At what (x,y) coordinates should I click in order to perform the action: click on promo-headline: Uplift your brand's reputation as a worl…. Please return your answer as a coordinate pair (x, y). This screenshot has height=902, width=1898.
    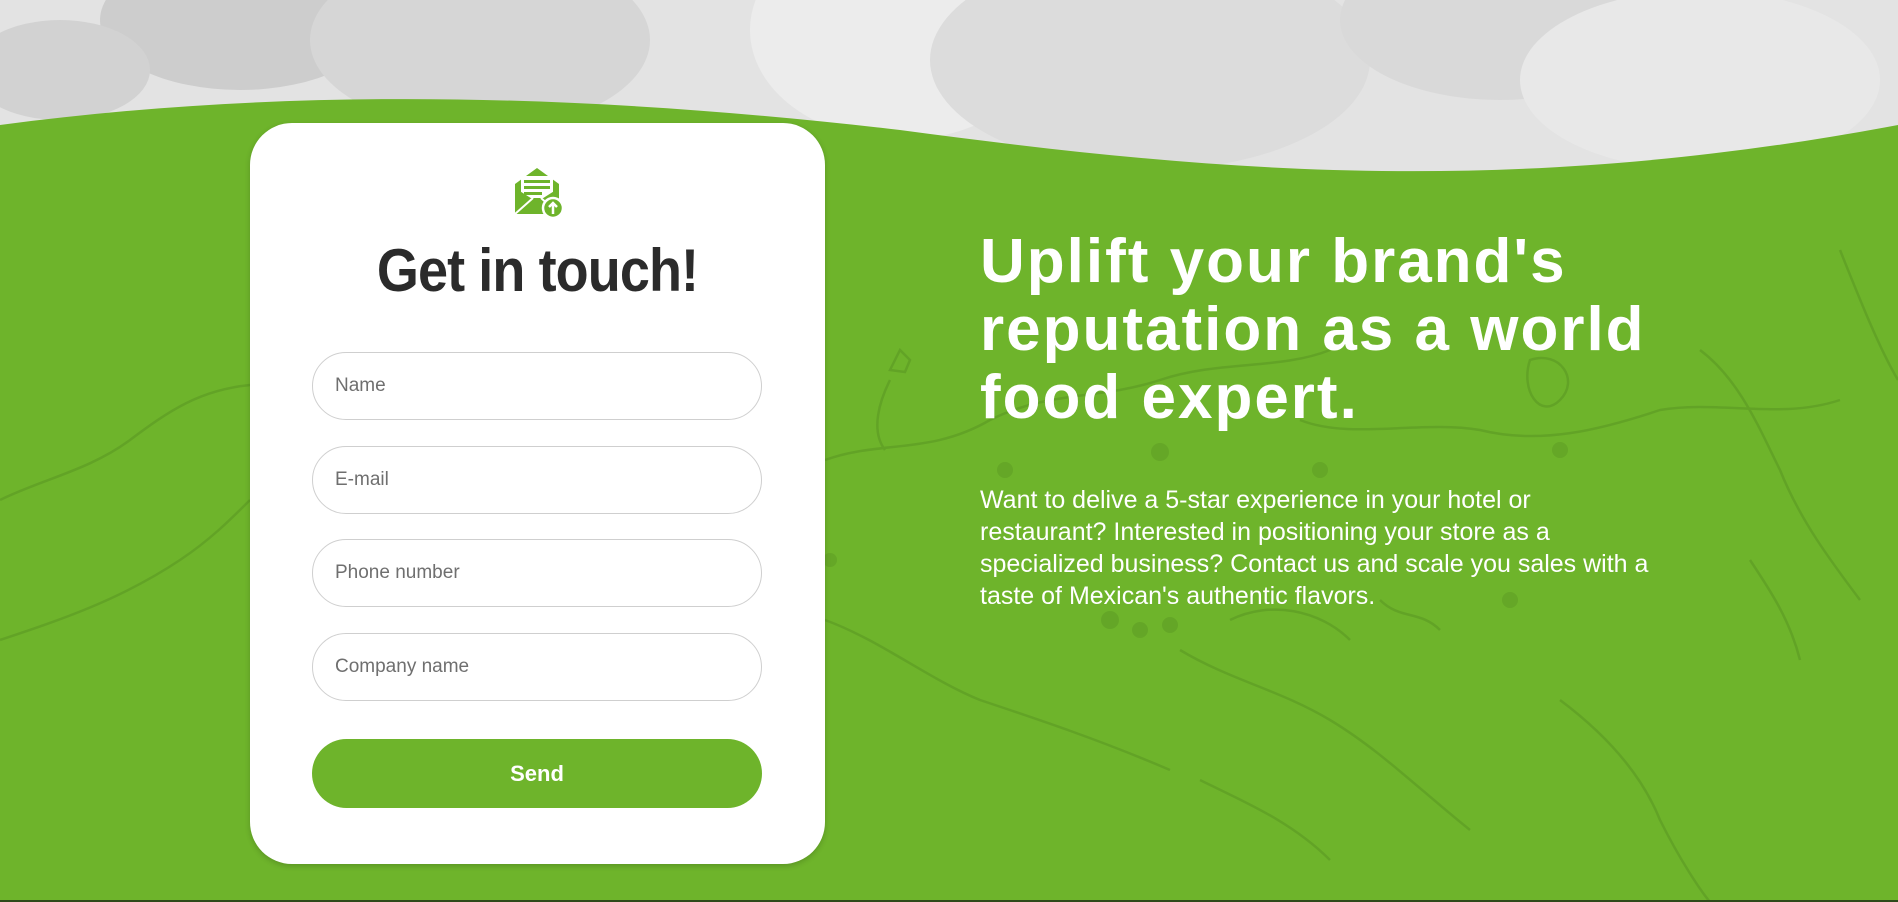
    Looking at the image, I should click on (1313, 329).